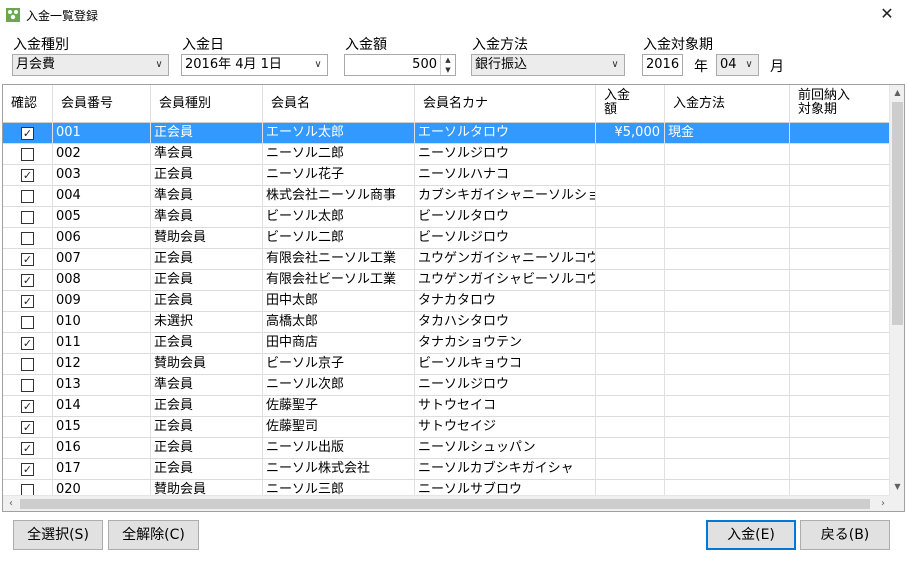  I want to click on table-row: ✓ 009 正会員 田中太郎 タナカタロウ, so click(447, 301).